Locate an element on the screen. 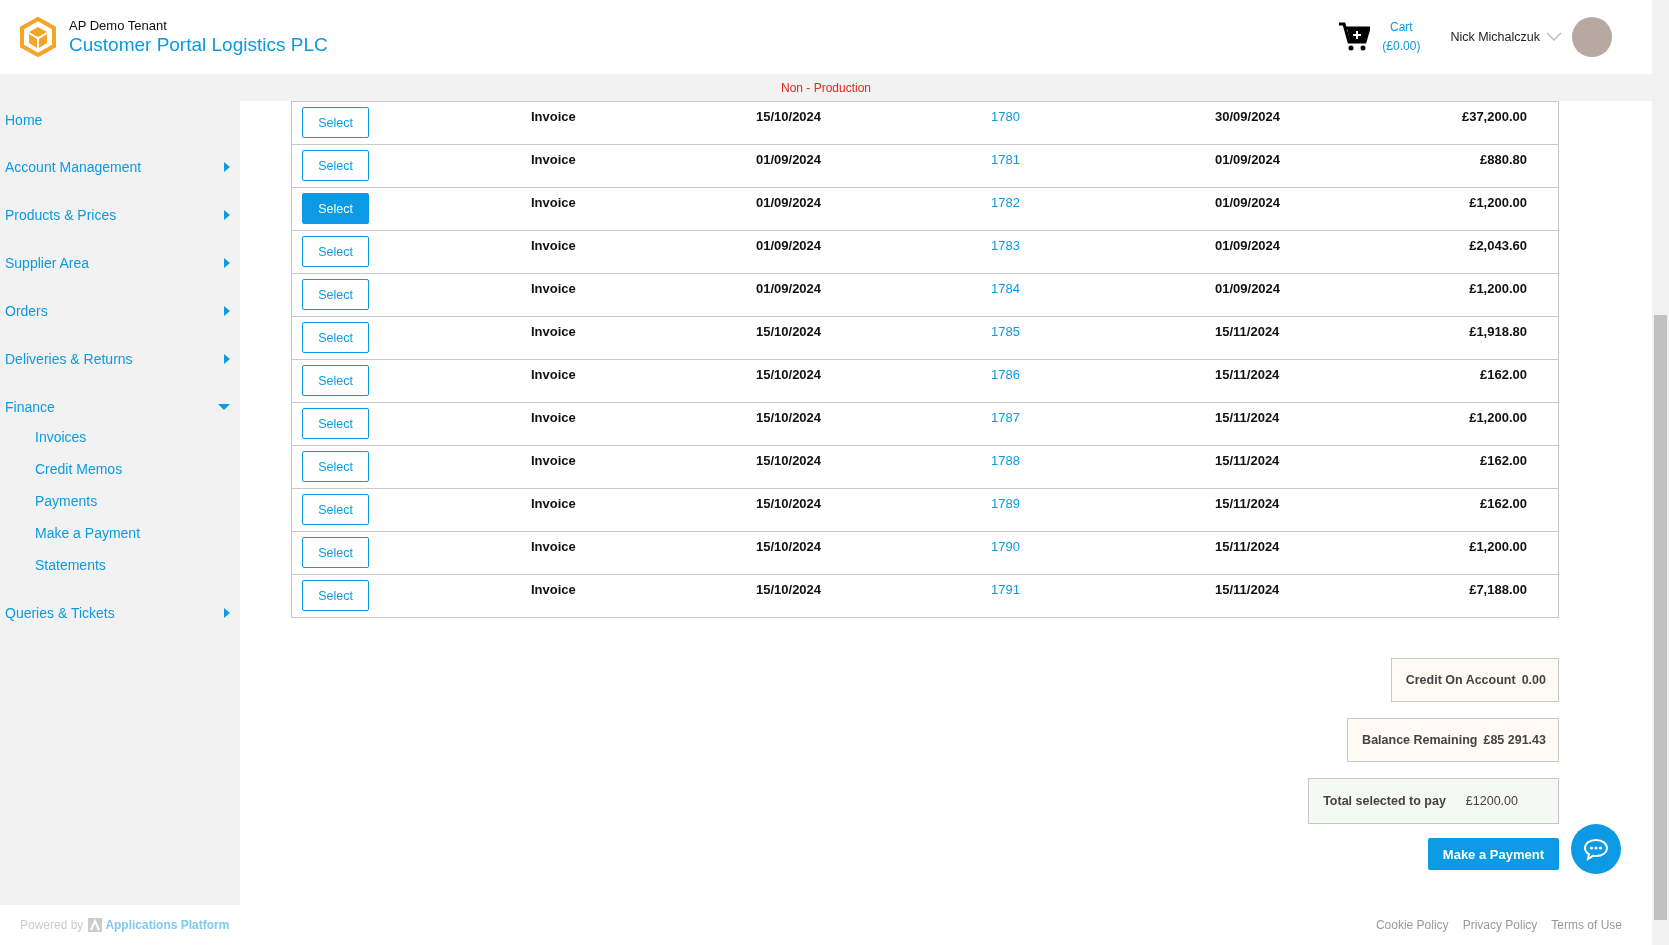 The height and width of the screenshot is (945, 1669). sidebar-subitem: Statements is located at coordinates (120, 565).